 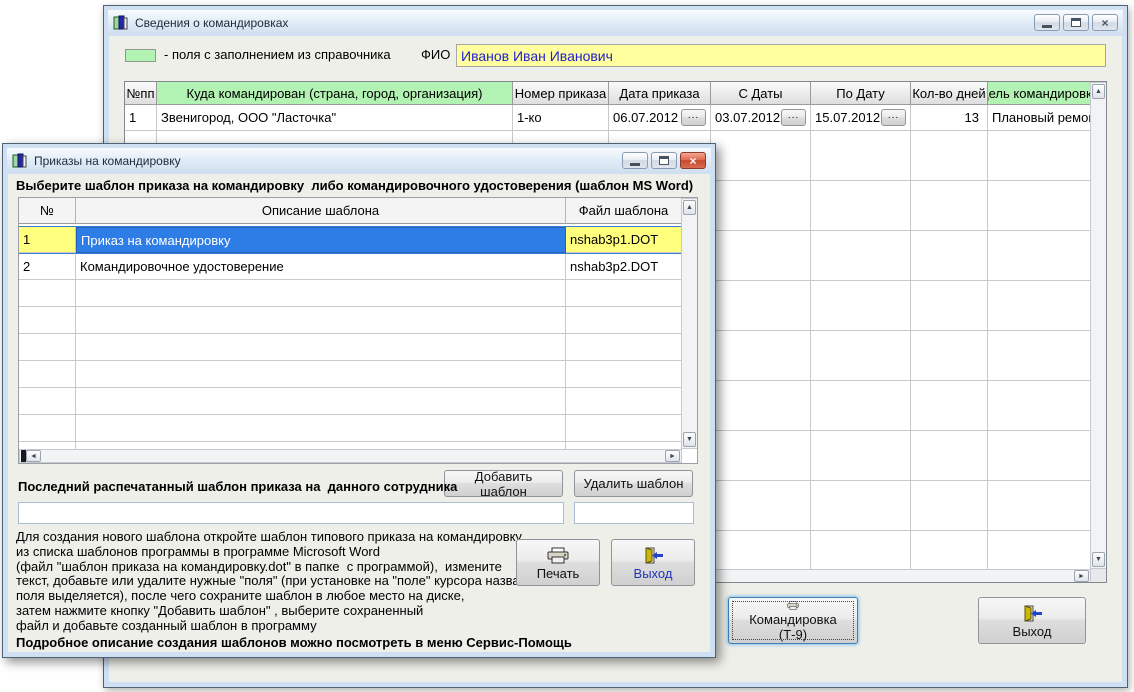 What do you see at coordinates (949, 118) in the screenshot?
I see `row-days: 13` at bounding box center [949, 118].